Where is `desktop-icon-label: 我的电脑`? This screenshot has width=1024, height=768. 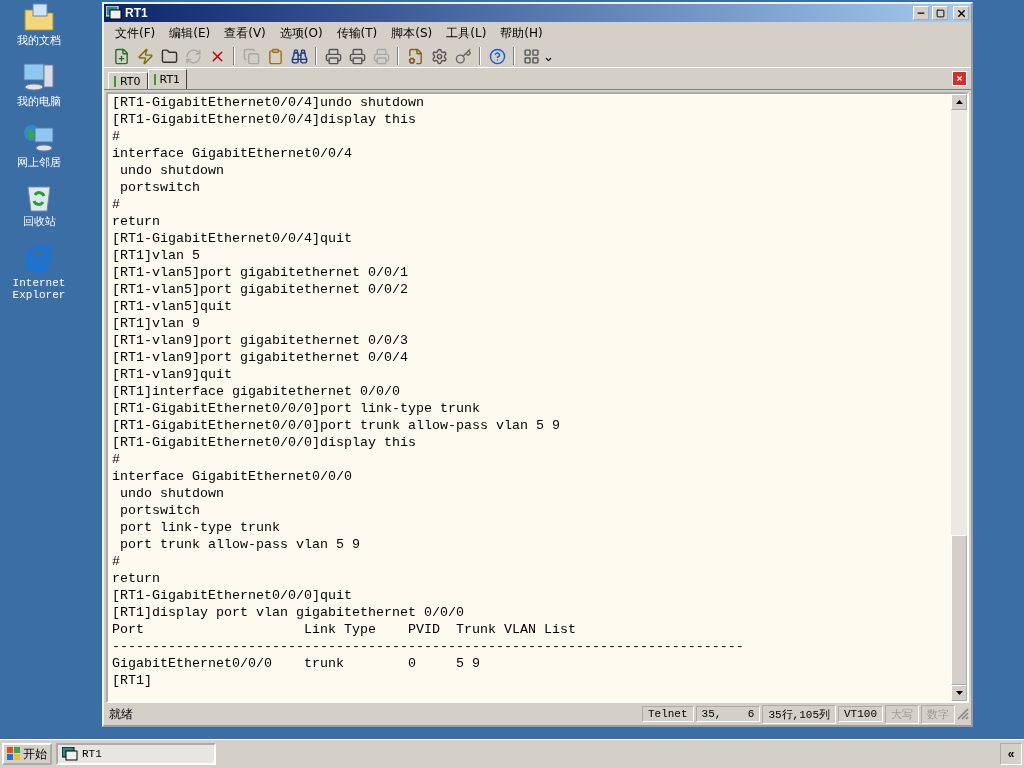 desktop-icon-label: 我的电脑 is located at coordinates (39, 102).